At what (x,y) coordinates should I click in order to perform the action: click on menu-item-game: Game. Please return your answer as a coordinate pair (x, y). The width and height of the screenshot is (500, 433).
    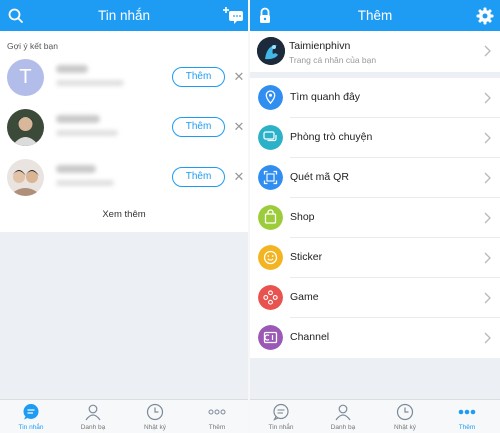
    Looking at the image, I should click on (375, 298).